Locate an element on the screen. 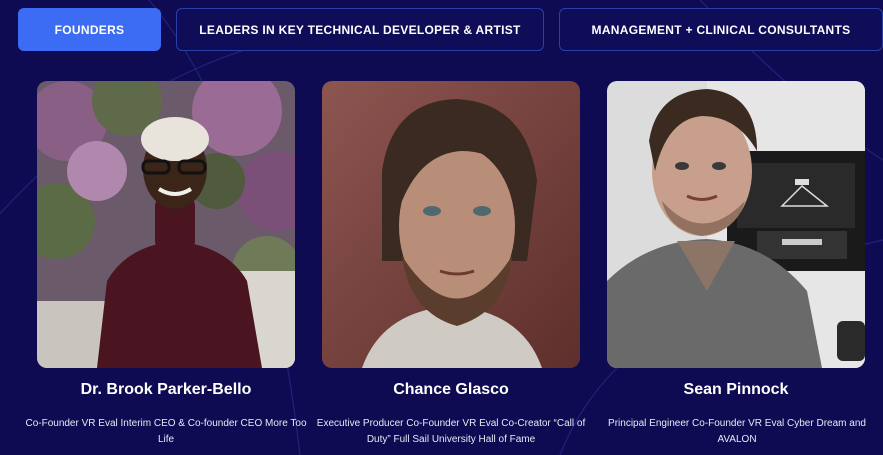  tab-founders: FOUNDERS is located at coordinates (89, 29).